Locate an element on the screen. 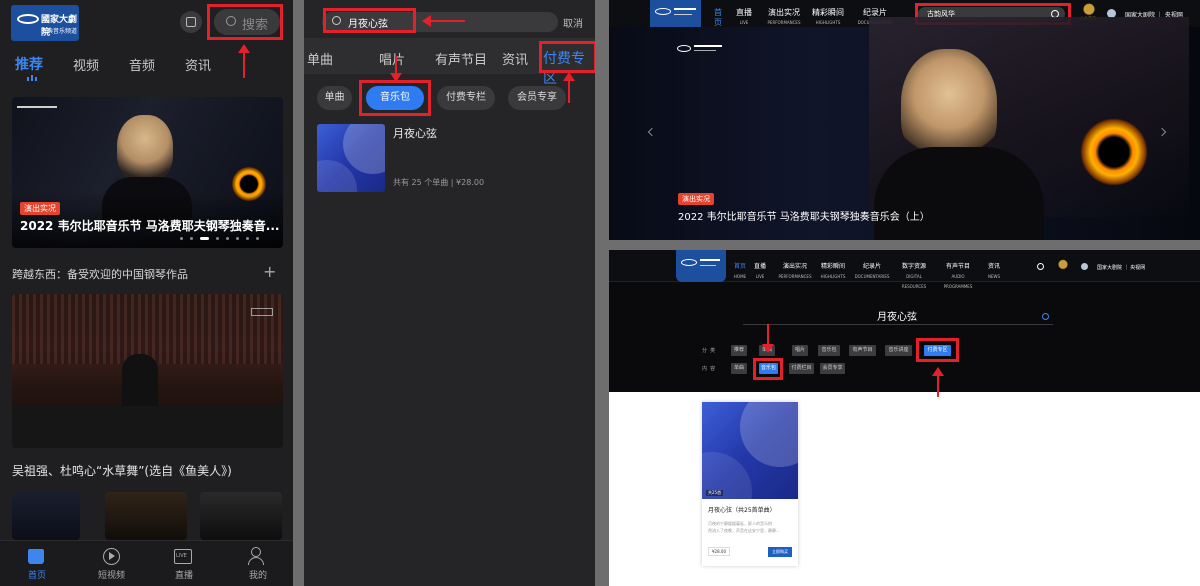 This screenshot has height=586, width=1200. chip-member: 会员专享 is located at coordinates (537, 98).